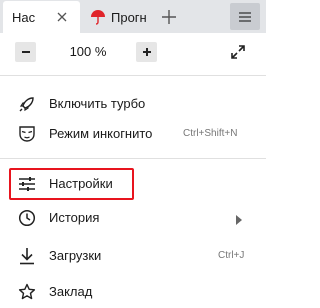  I want to click on tab-bar: Нас Прогн, so click(133, 16).